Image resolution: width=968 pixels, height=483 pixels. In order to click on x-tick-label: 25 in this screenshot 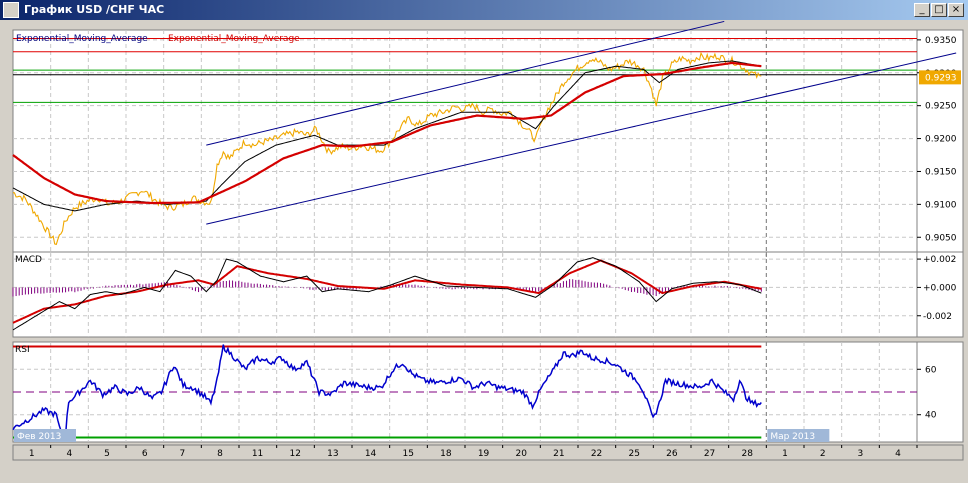, I will do `click(634, 454)`.